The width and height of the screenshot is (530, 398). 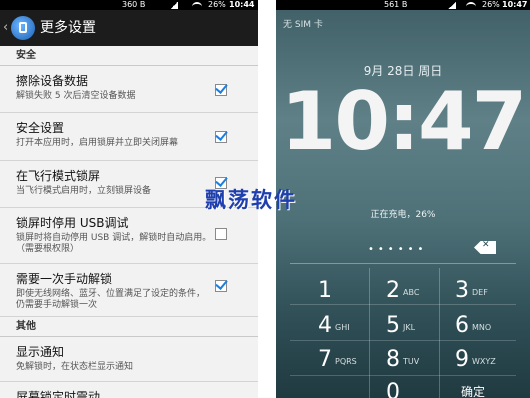 What do you see at coordinates (40, 128) in the screenshot?
I see `setting-title: 安全设置` at bounding box center [40, 128].